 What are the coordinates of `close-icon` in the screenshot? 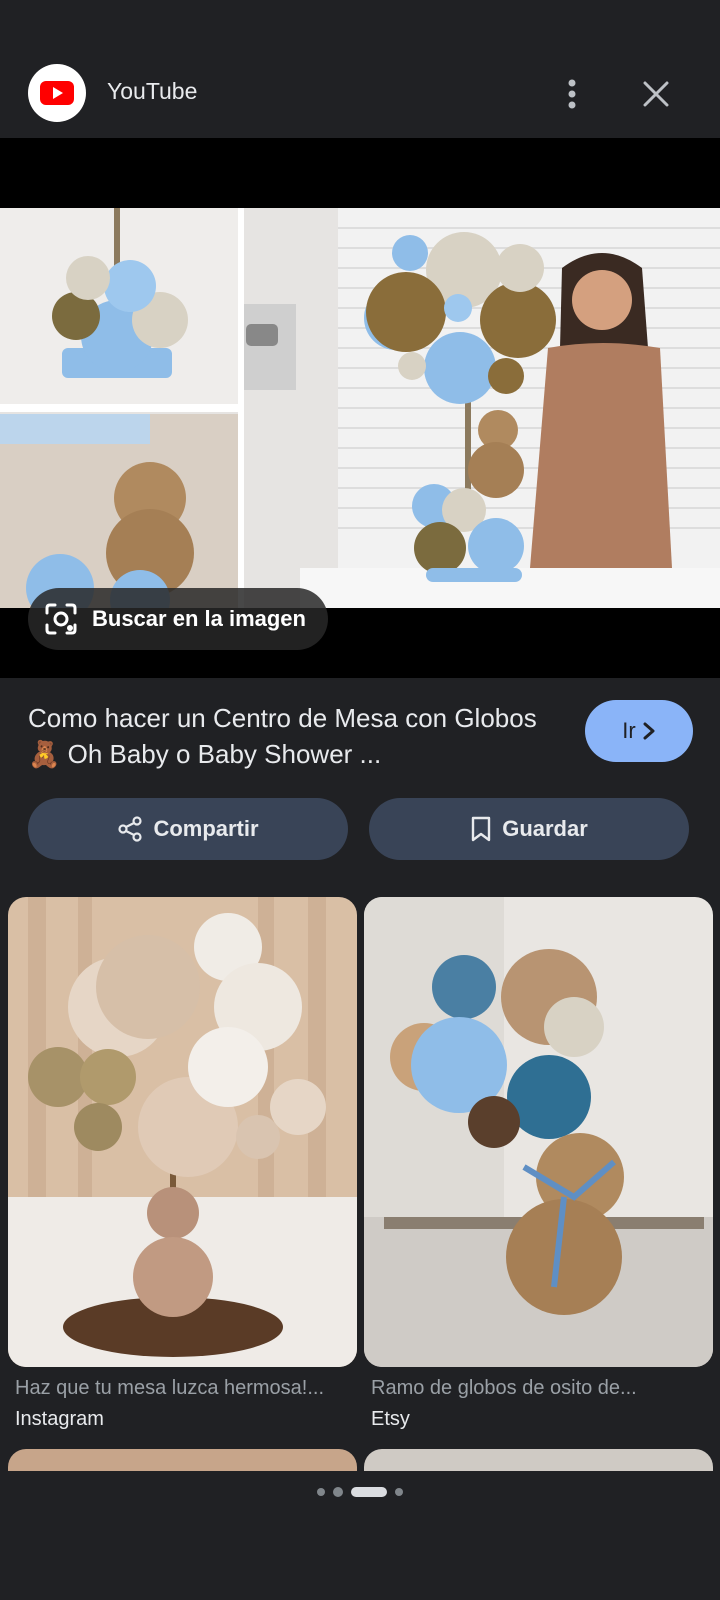 It's located at (656, 94).